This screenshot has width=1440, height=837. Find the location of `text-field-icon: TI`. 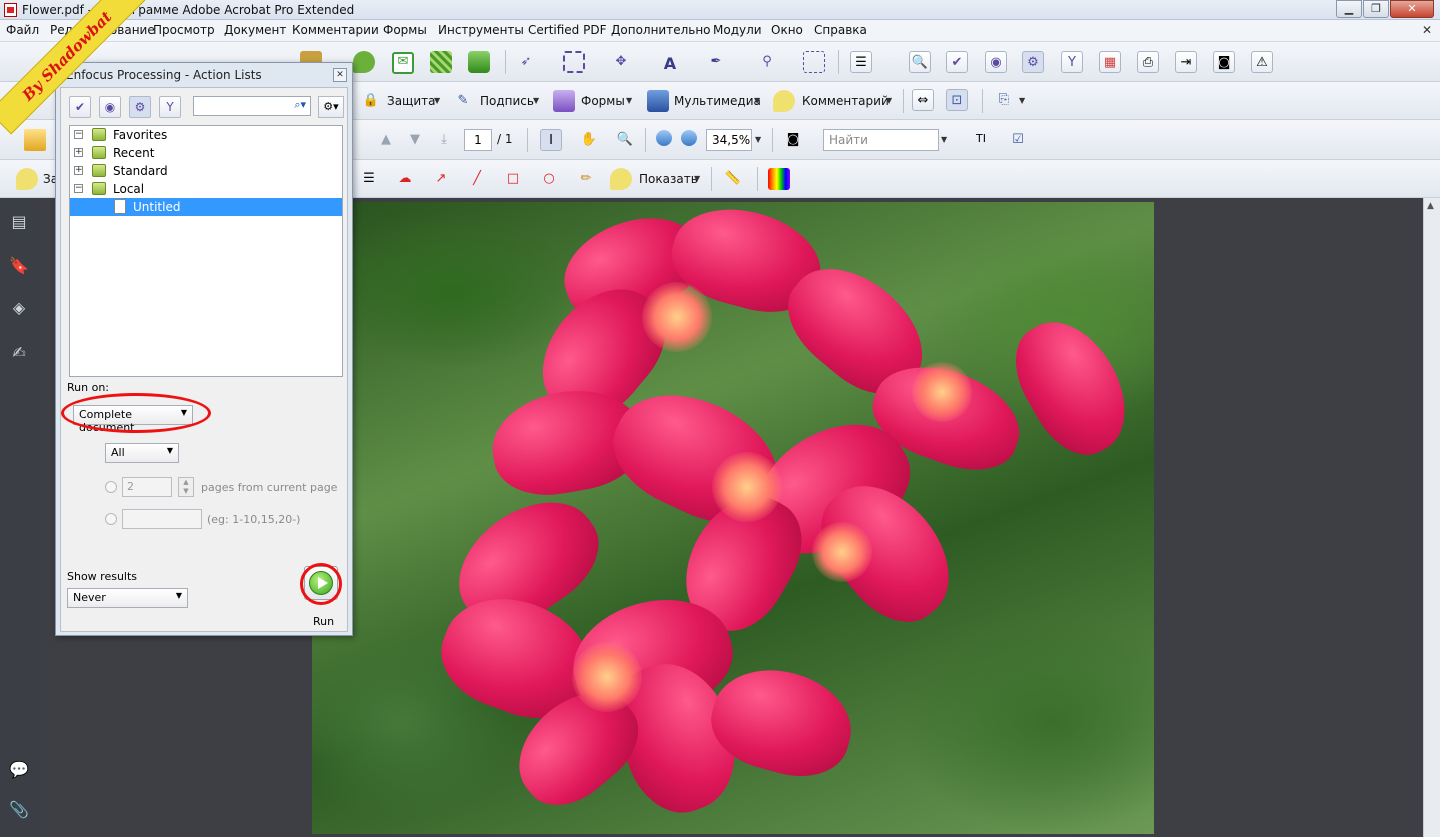

text-field-icon: TI is located at coordinates (981, 140).